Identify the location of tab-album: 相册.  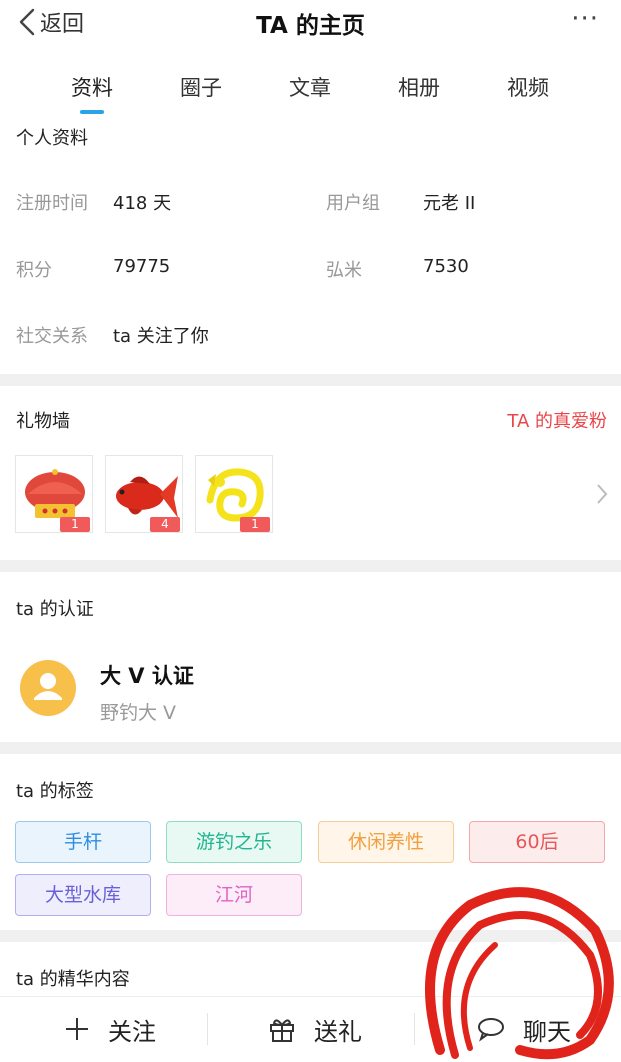
(419, 87).